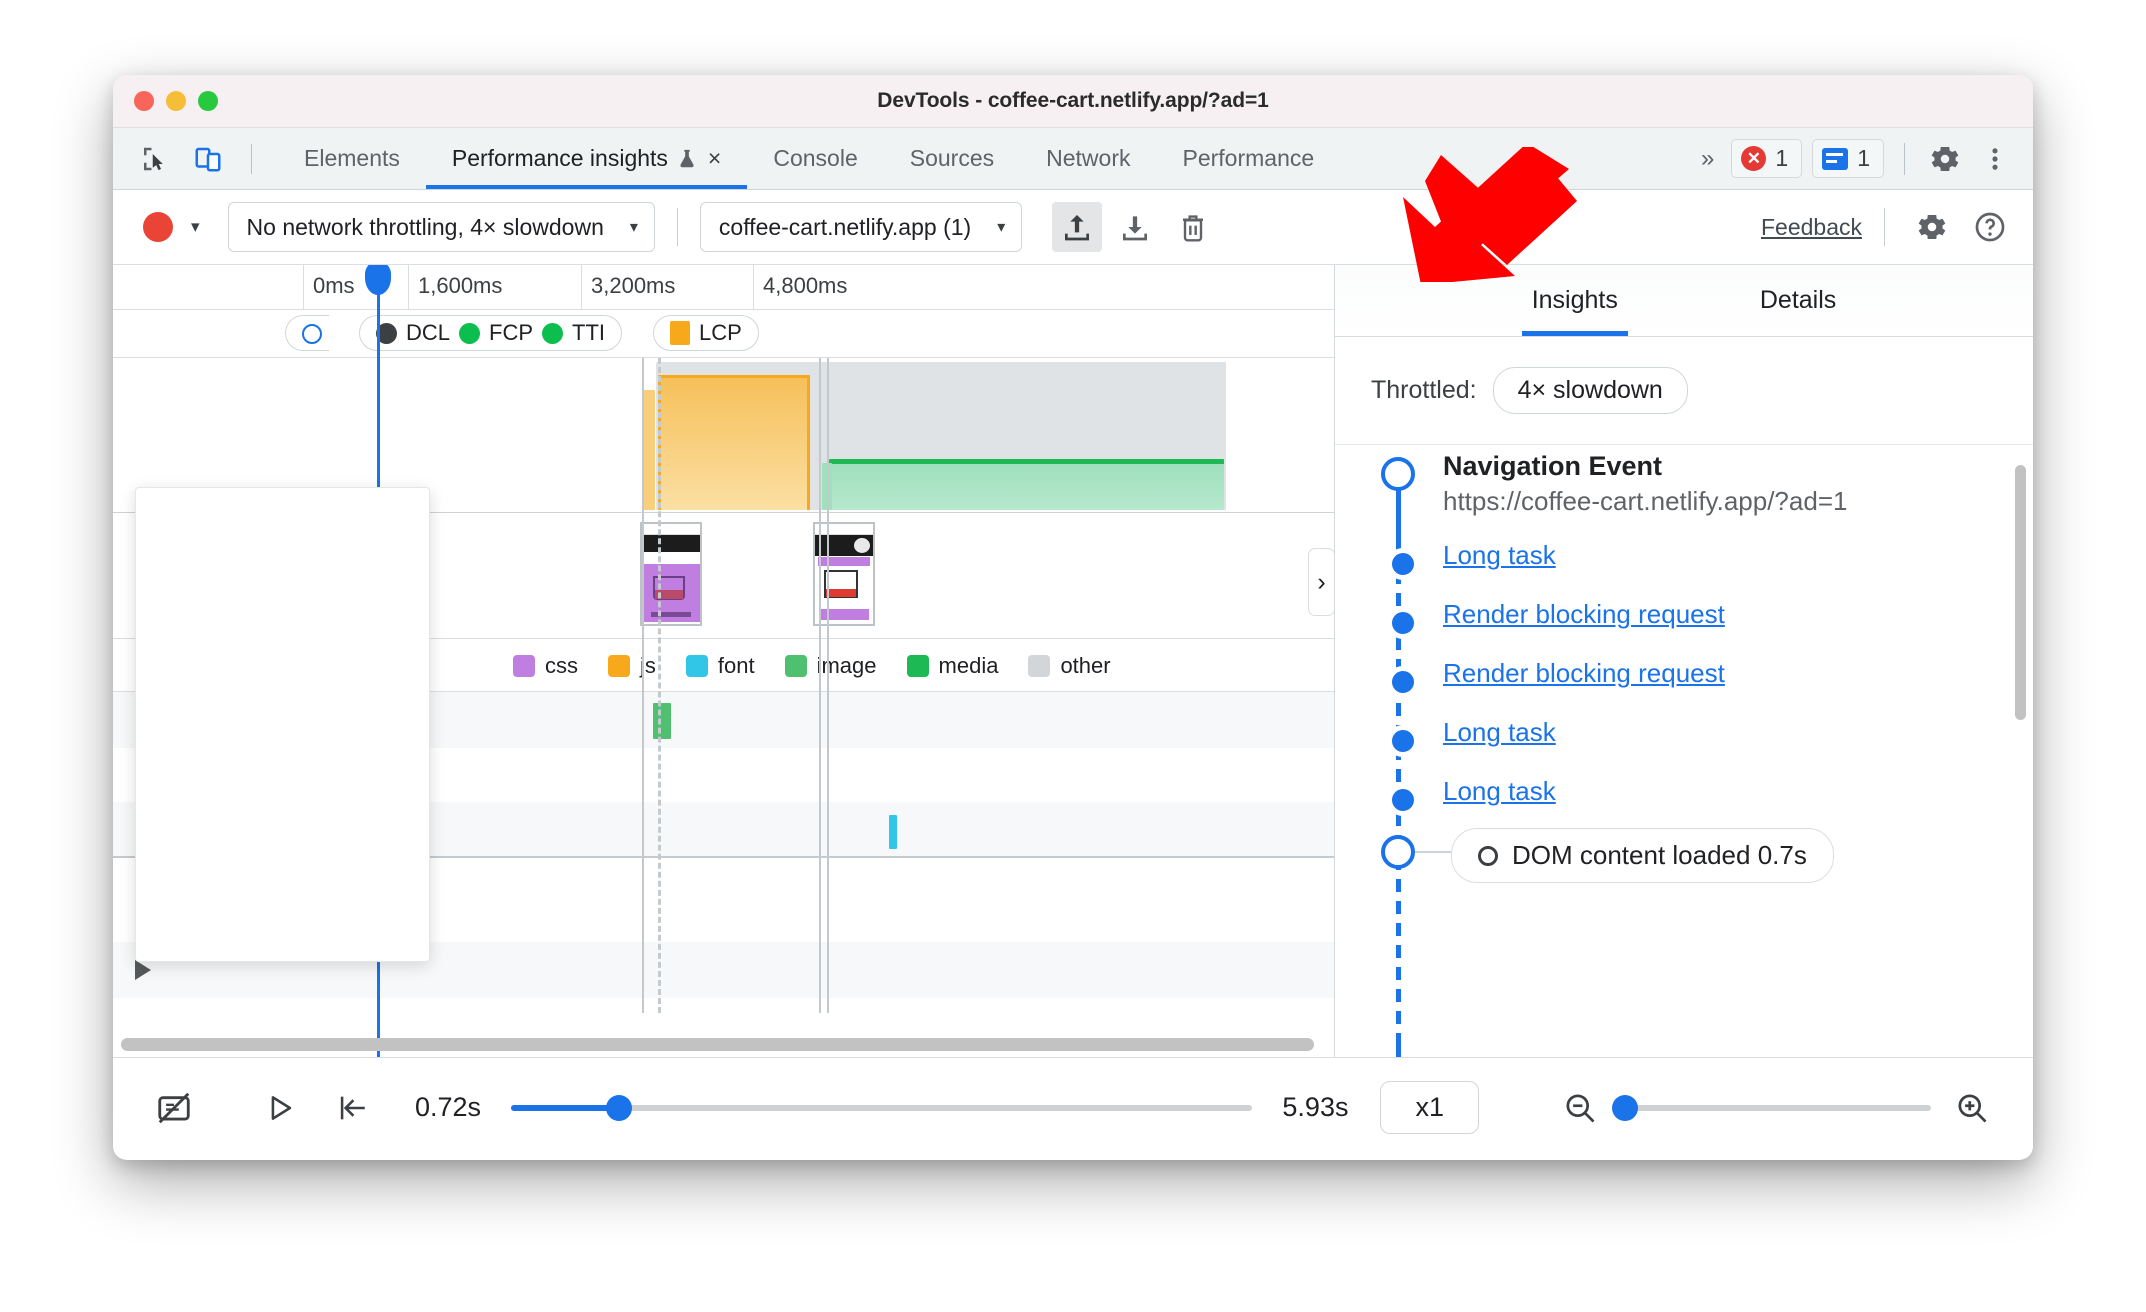  I want to click on fp-marker-partial, so click(307, 333).